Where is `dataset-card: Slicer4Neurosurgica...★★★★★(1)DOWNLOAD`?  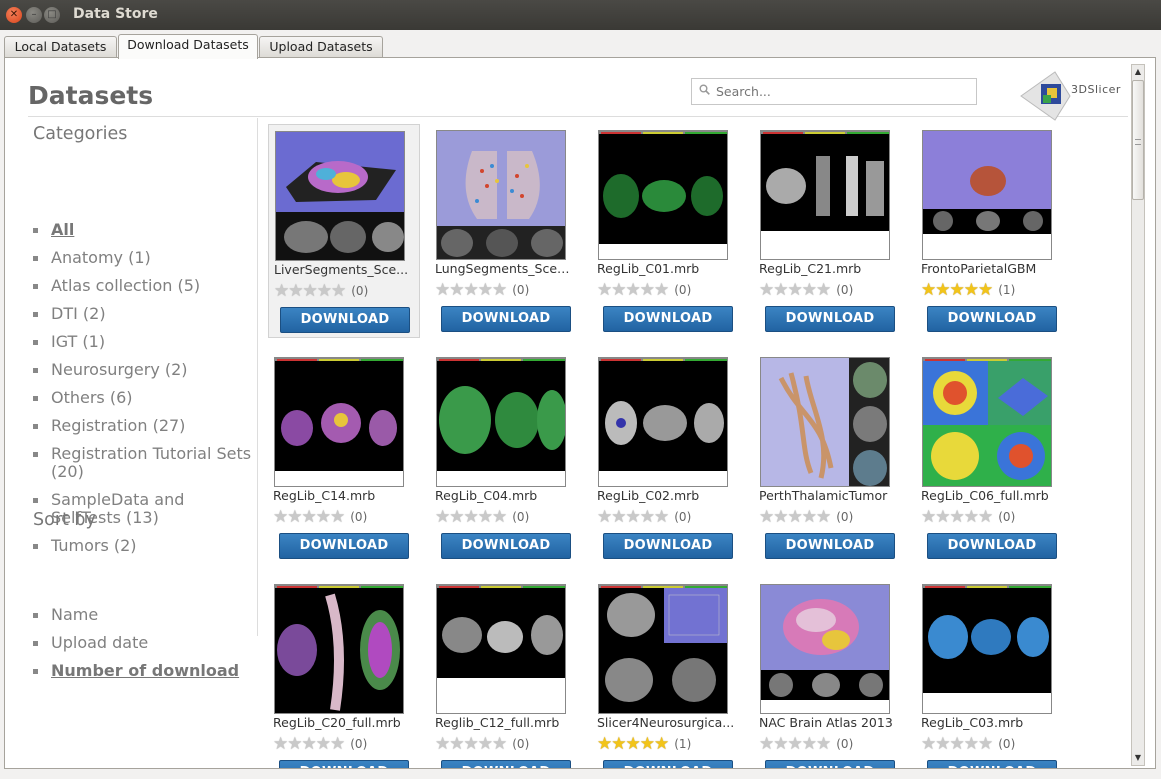 dataset-card: Slicer4Neurosurgica...★★★★★(1)DOWNLOAD is located at coordinates (668, 673).